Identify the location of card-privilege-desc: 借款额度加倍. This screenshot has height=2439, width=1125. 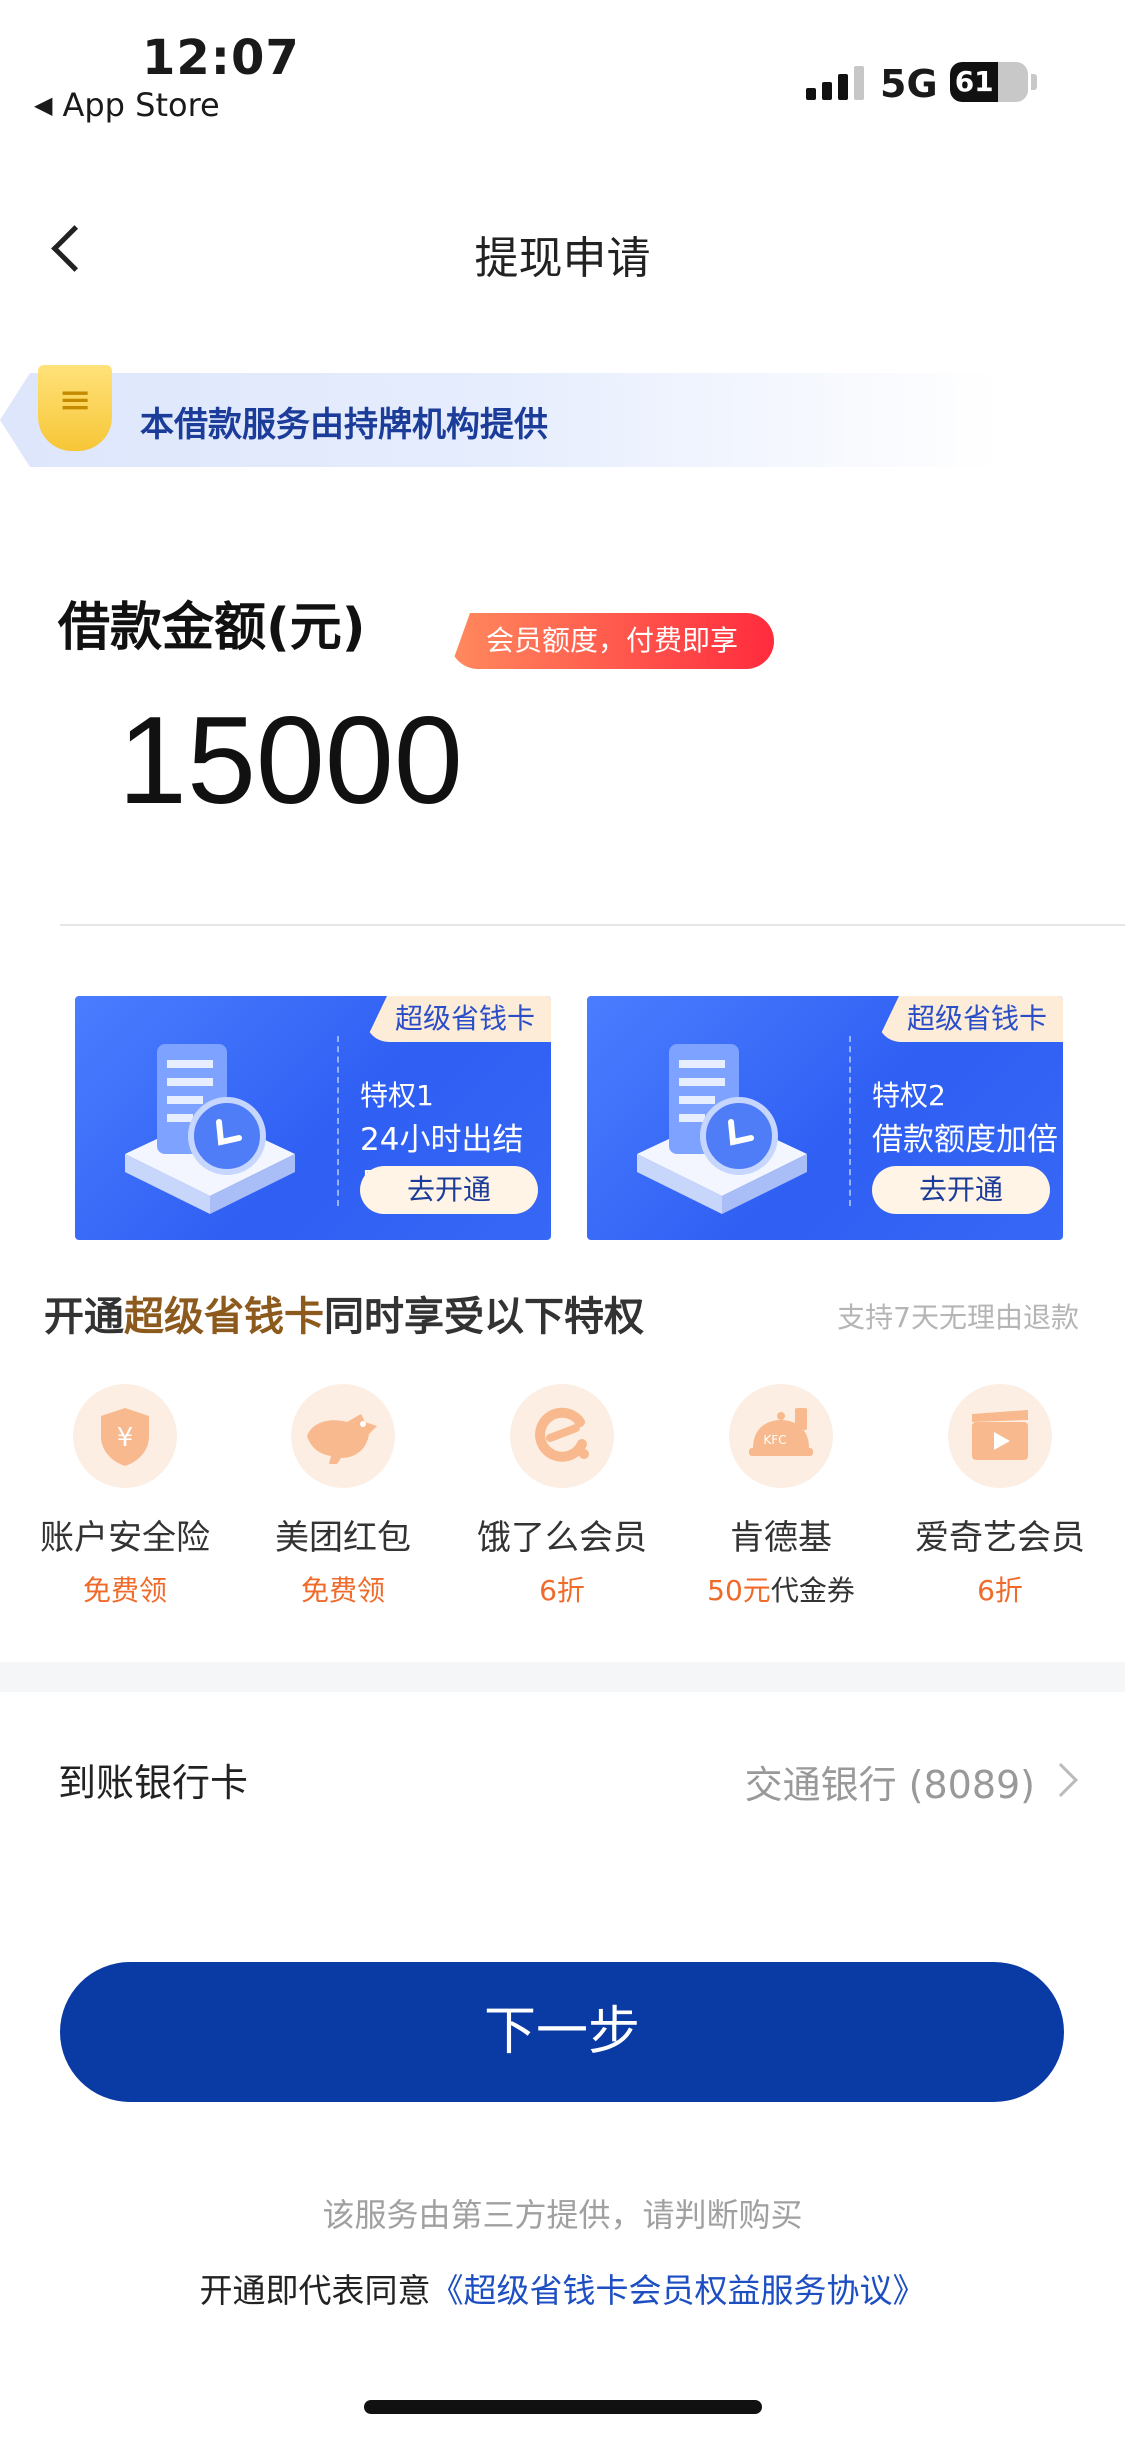
(965, 1140).